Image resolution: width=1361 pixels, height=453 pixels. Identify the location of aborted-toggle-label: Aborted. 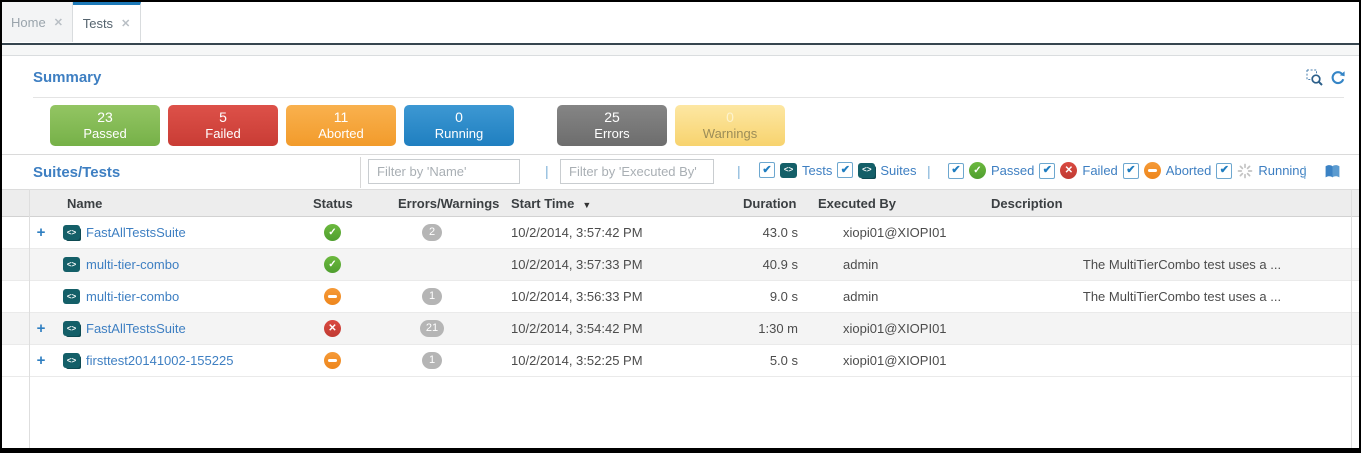
(1188, 170).